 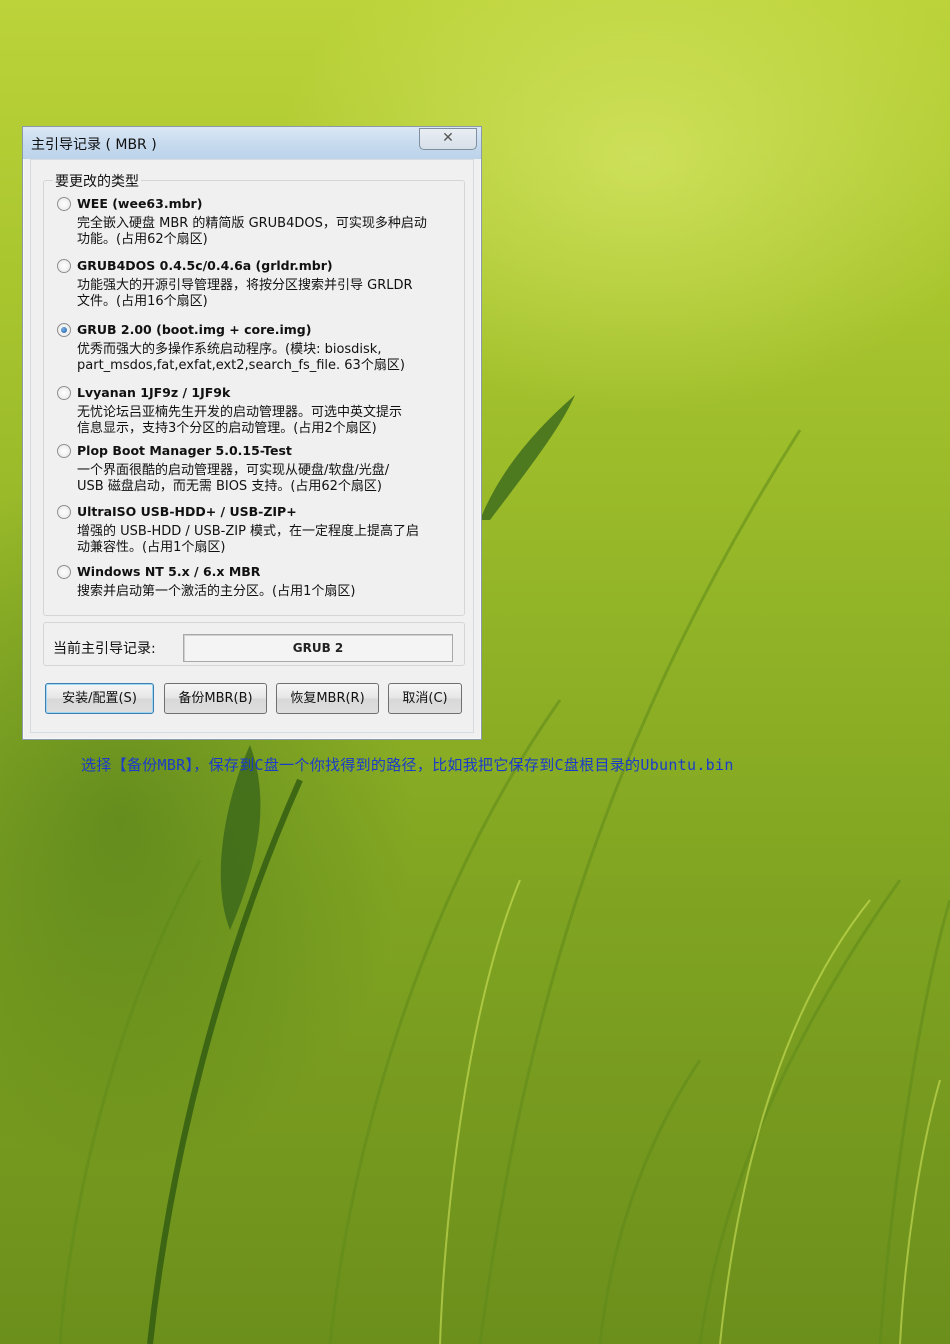 I want to click on dialog-titlebar: 主引导记录 ( MBR ) ✕, so click(x=252, y=143).